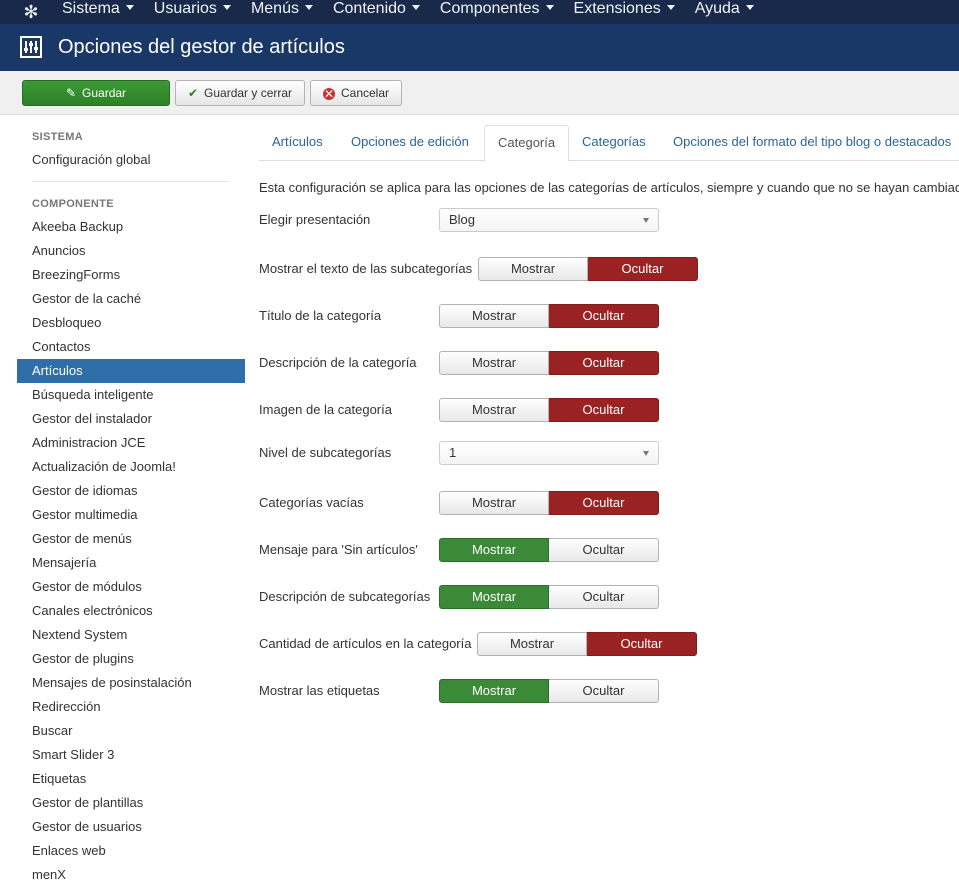 The height and width of the screenshot is (887, 959). What do you see at coordinates (325, 409) in the screenshot?
I see `field-label: Imagen de la categoría` at bounding box center [325, 409].